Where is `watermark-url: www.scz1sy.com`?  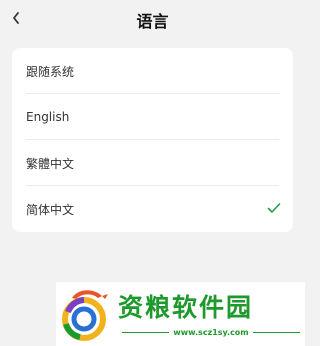
watermark-url: www.scz1sy.com is located at coordinates (211, 332).